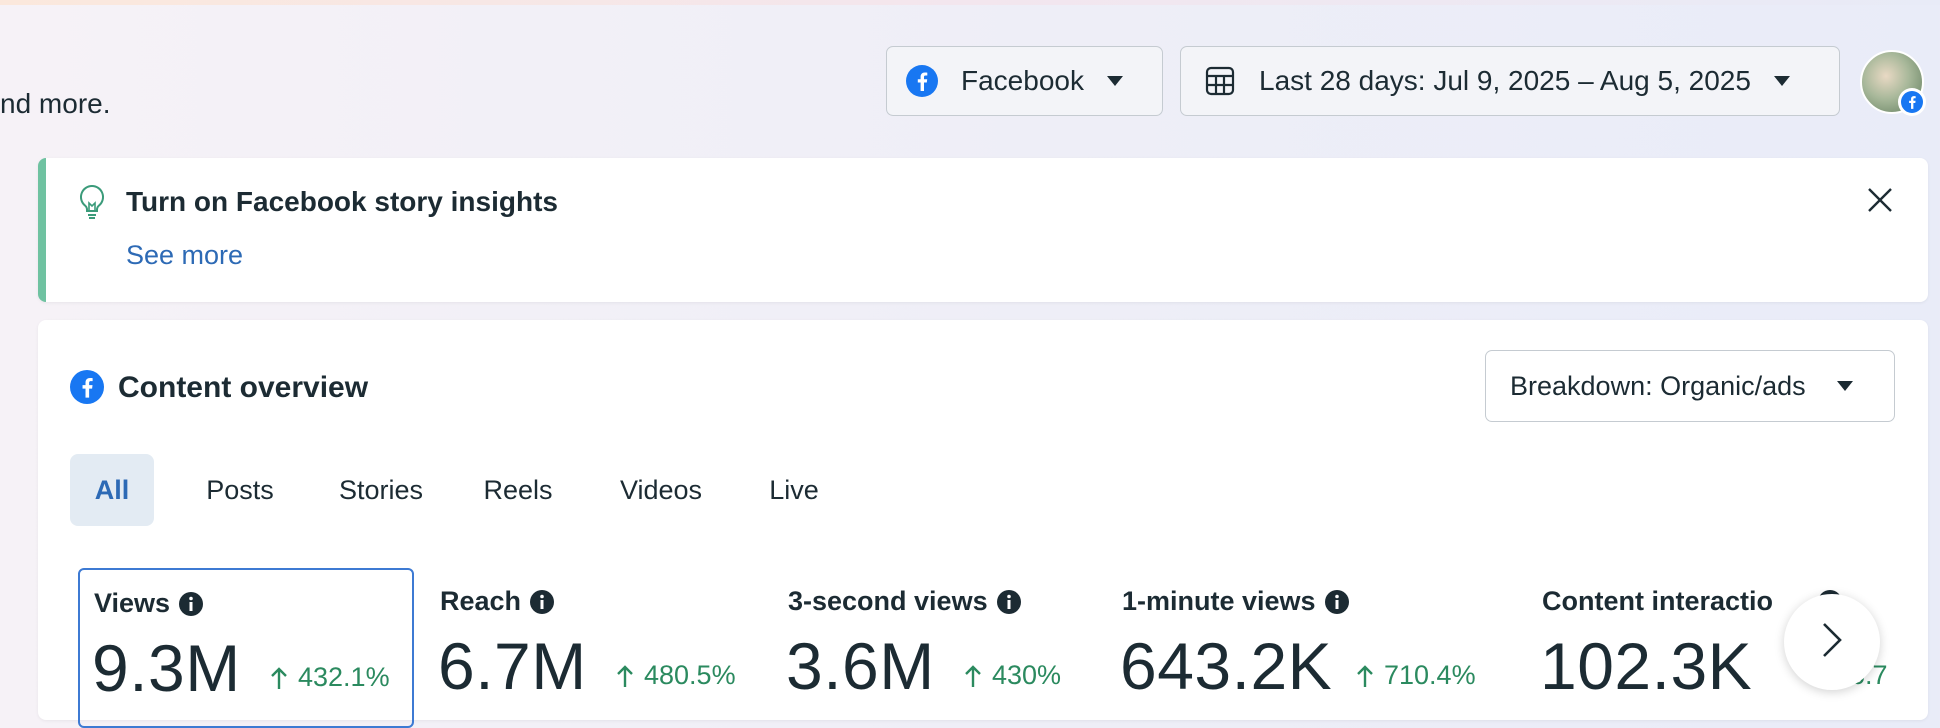  I want to click on facebook-badge-icon, so click(1912, 102).